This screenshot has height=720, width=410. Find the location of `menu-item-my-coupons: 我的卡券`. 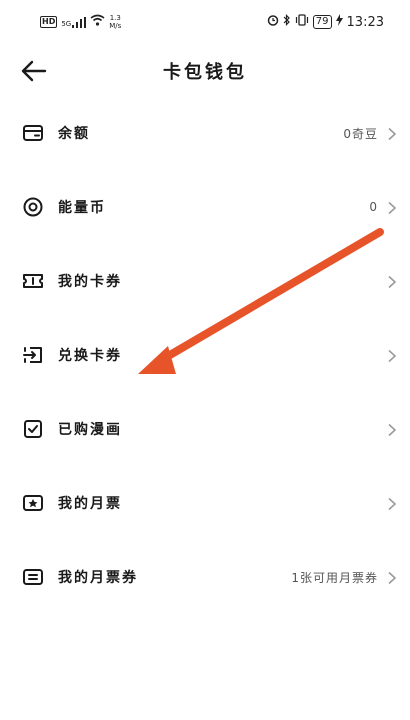

menu-item-my-coupons: 我的卡券 is located at coordinates (205, 281).